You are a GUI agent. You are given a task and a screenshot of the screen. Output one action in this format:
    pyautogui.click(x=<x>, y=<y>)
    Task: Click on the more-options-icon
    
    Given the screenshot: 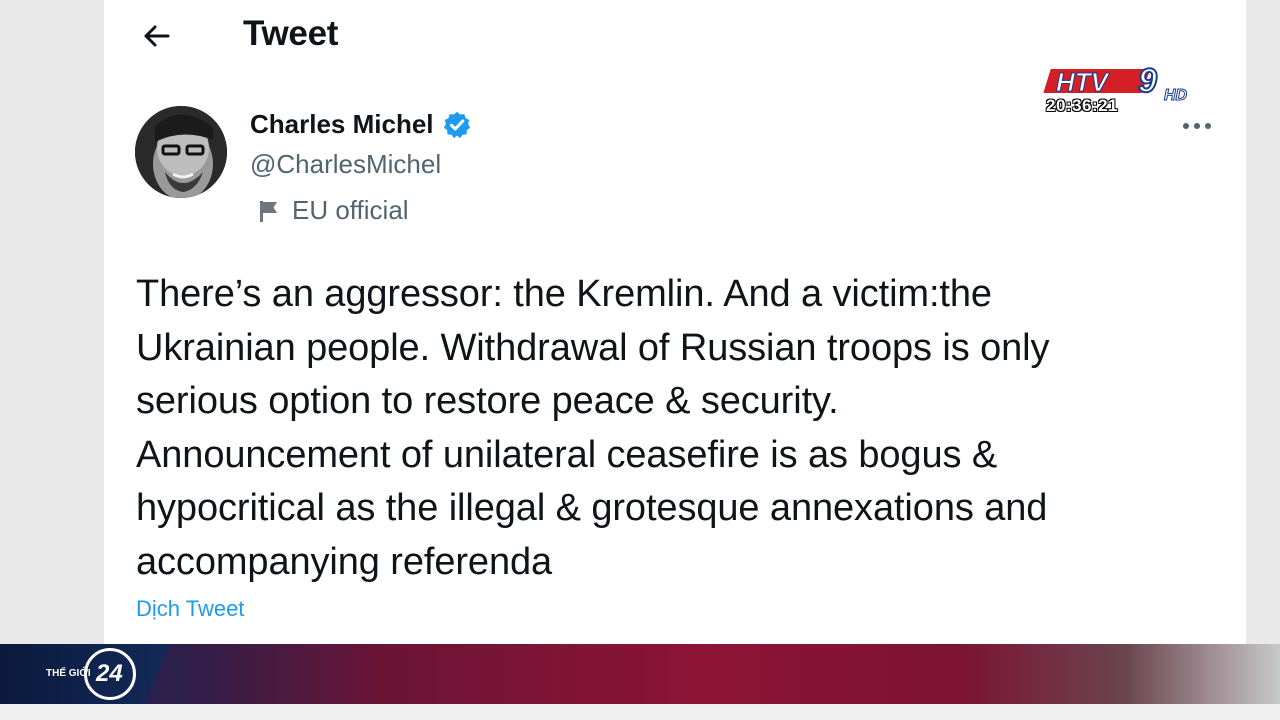 What is the action you would take?
    pyautogui.click(x=1197, y=126)
    